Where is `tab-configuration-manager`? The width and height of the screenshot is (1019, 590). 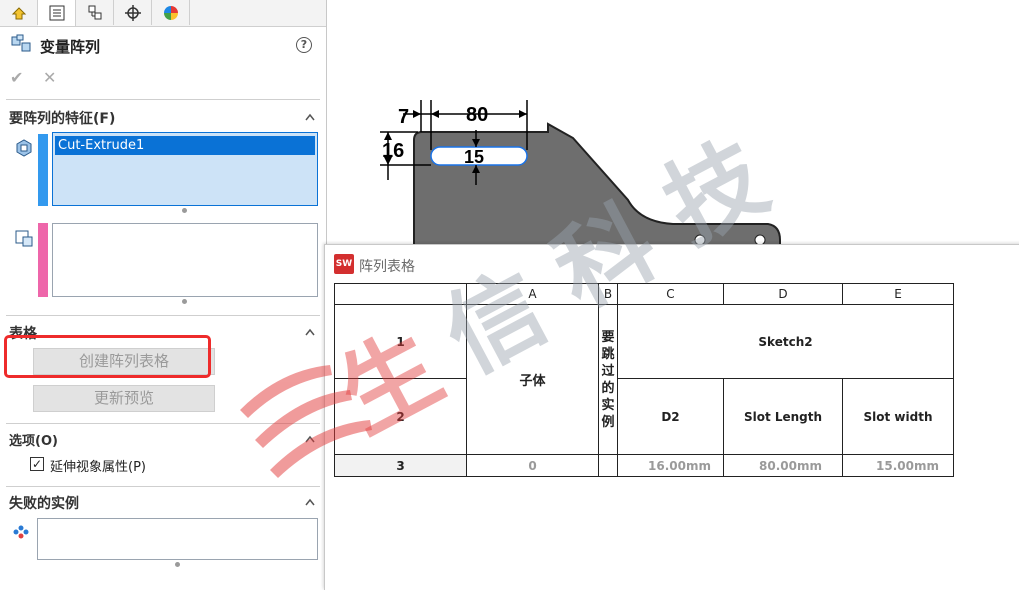 tab-configuration-manager is located at coordinates (95, 12).